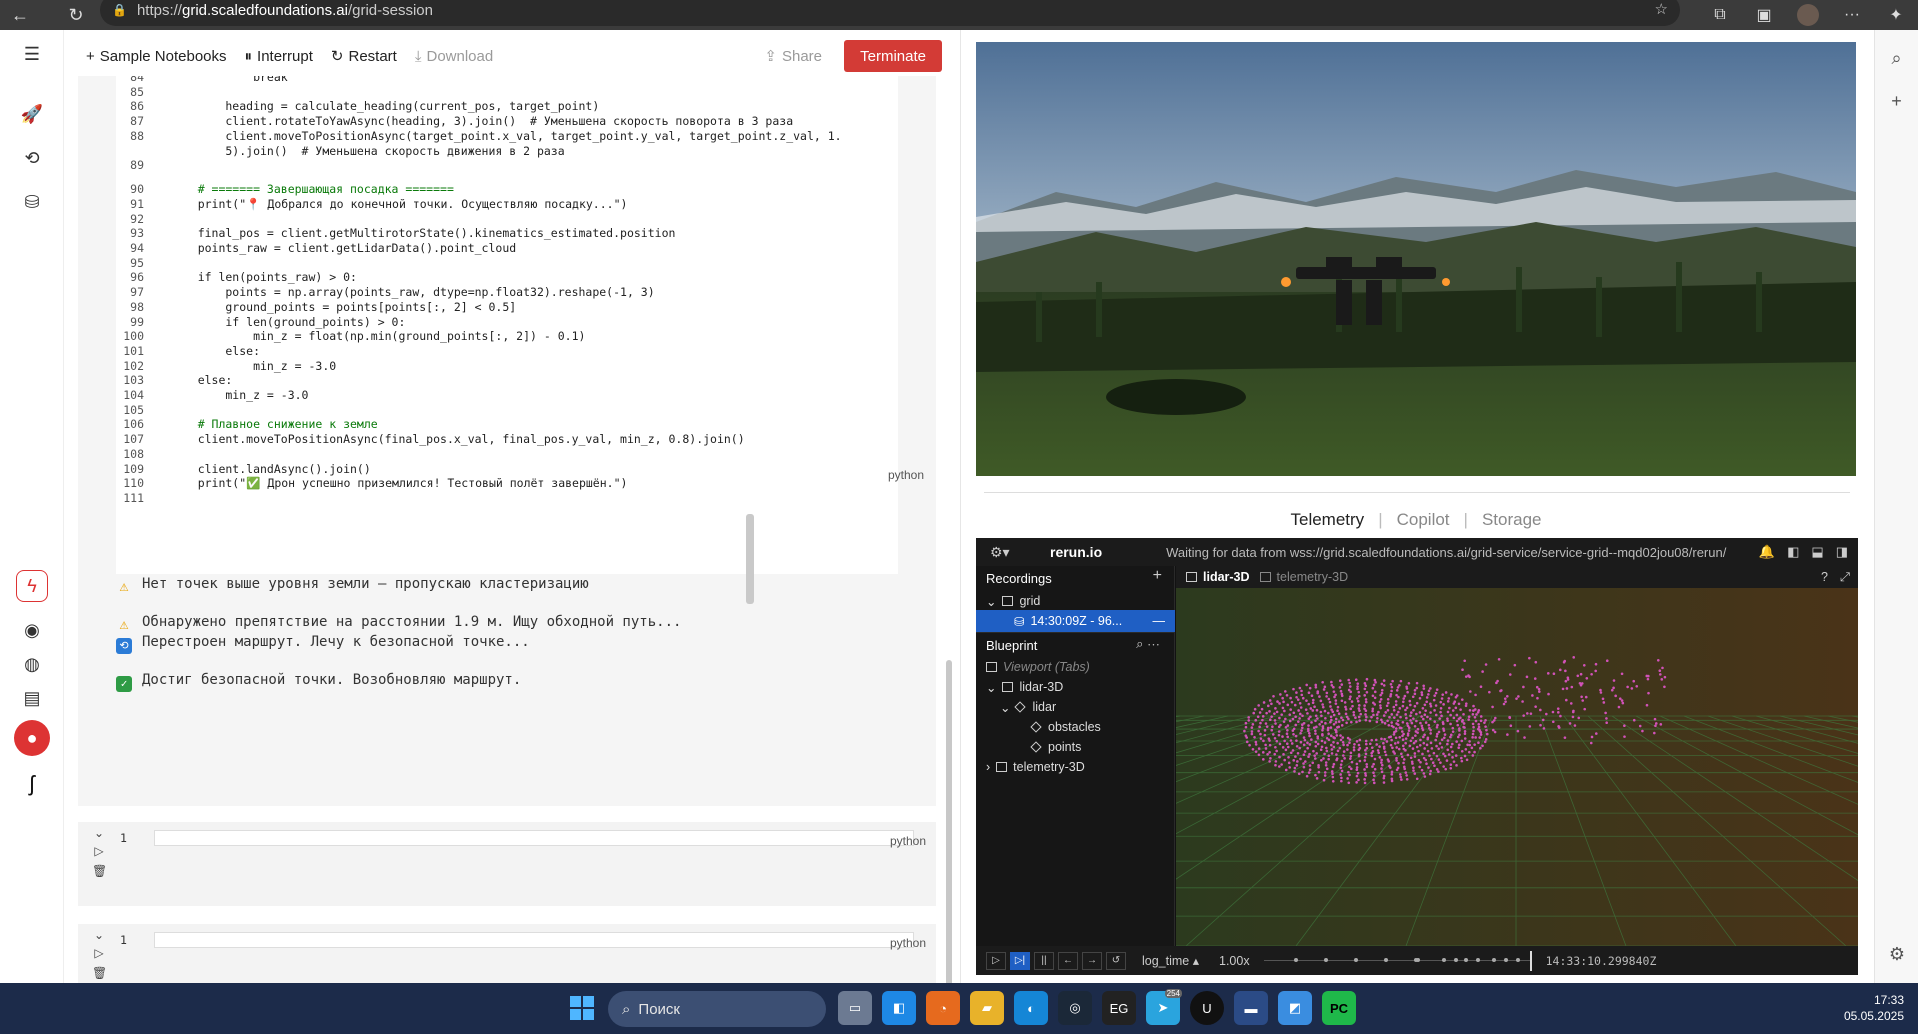 This screenshot has width=1918, height=1034. Describe the element at coordinates (960, 506) in the screenshot. I see `panel-divider` at that location.